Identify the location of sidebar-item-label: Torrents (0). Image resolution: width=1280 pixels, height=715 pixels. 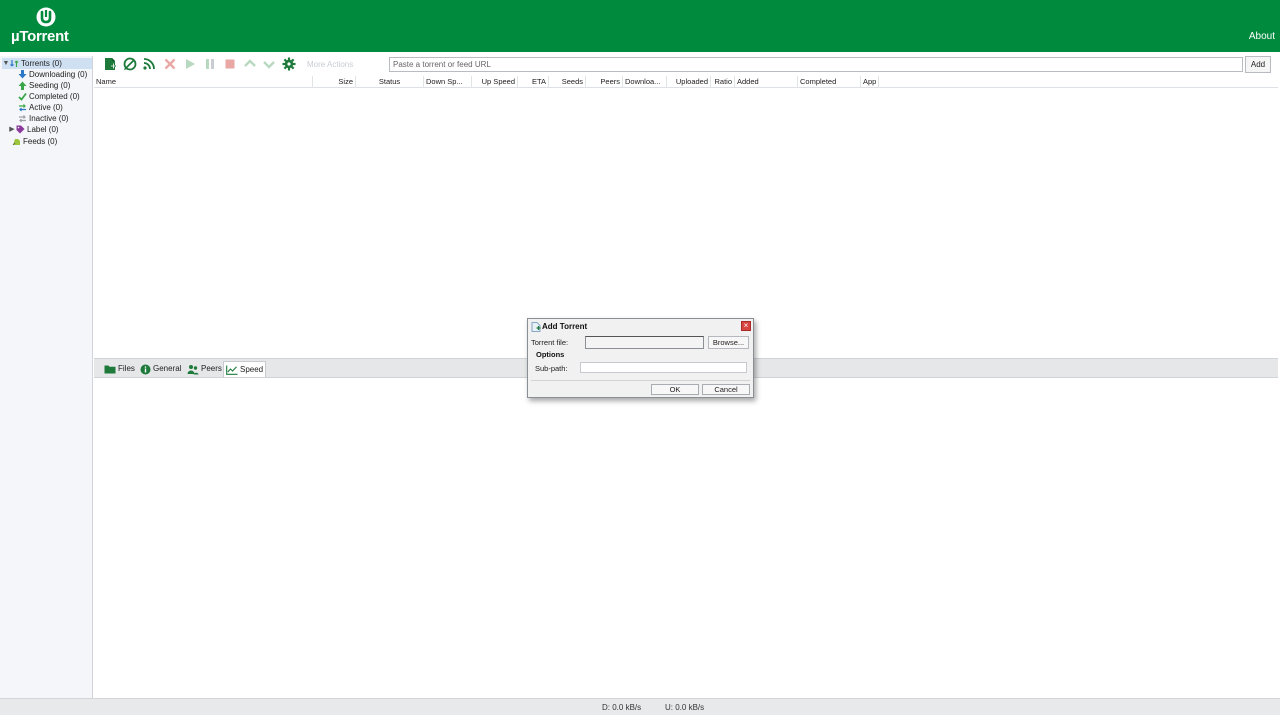
(41, 63).